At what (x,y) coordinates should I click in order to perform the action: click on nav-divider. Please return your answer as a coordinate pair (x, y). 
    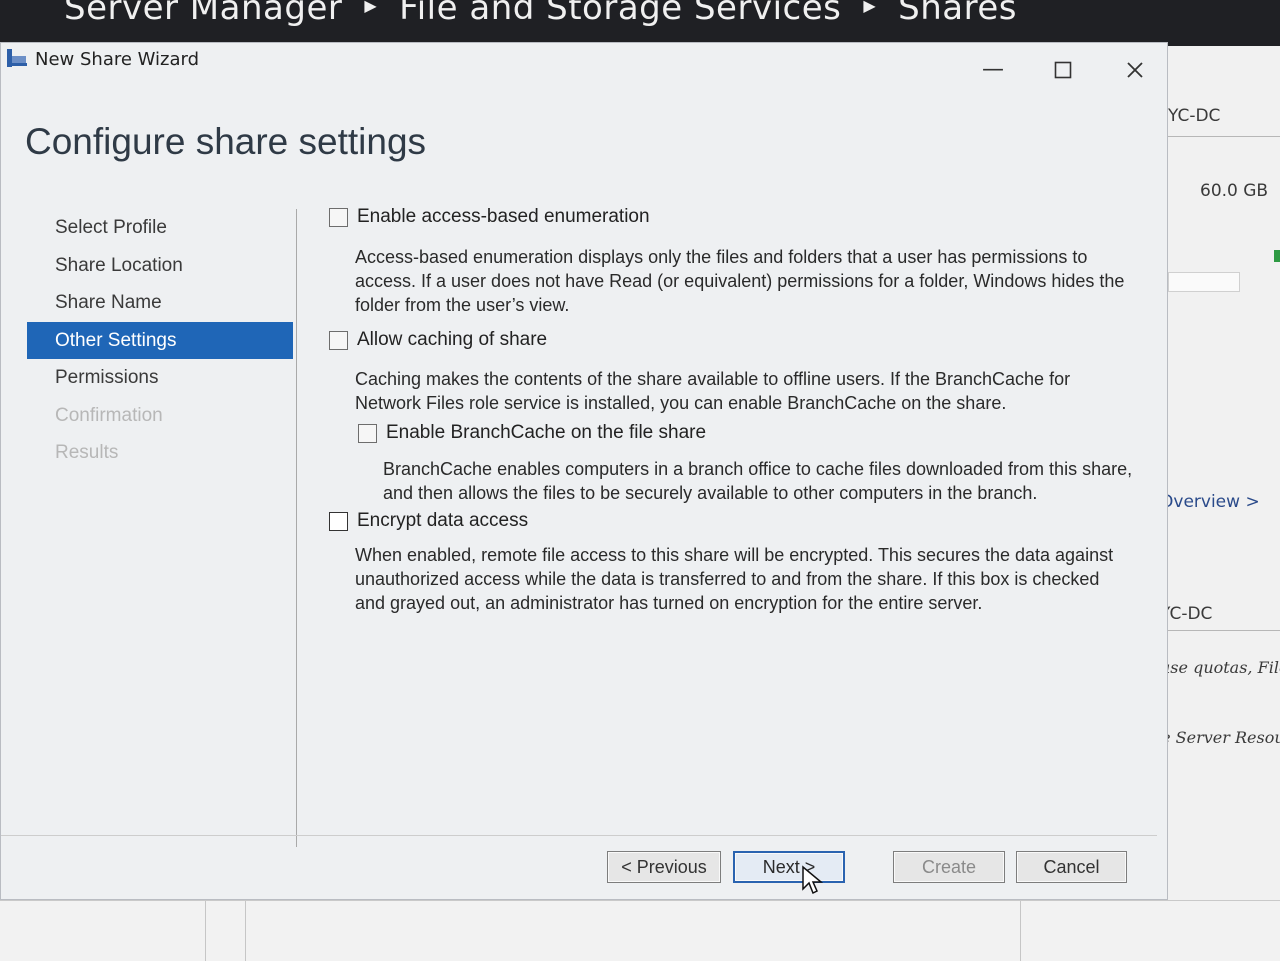
    Looking at the image, I should click on (296, 528).